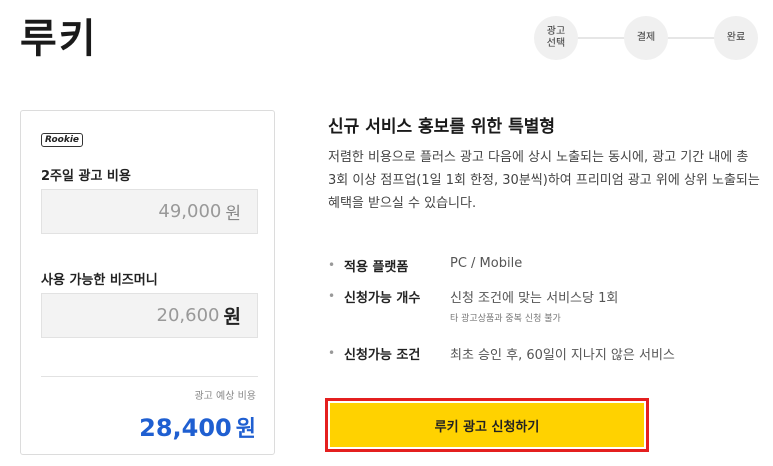  I want to click on info-value: 신청 조건에 맞는 서비스당 1회, so click(534, 298).